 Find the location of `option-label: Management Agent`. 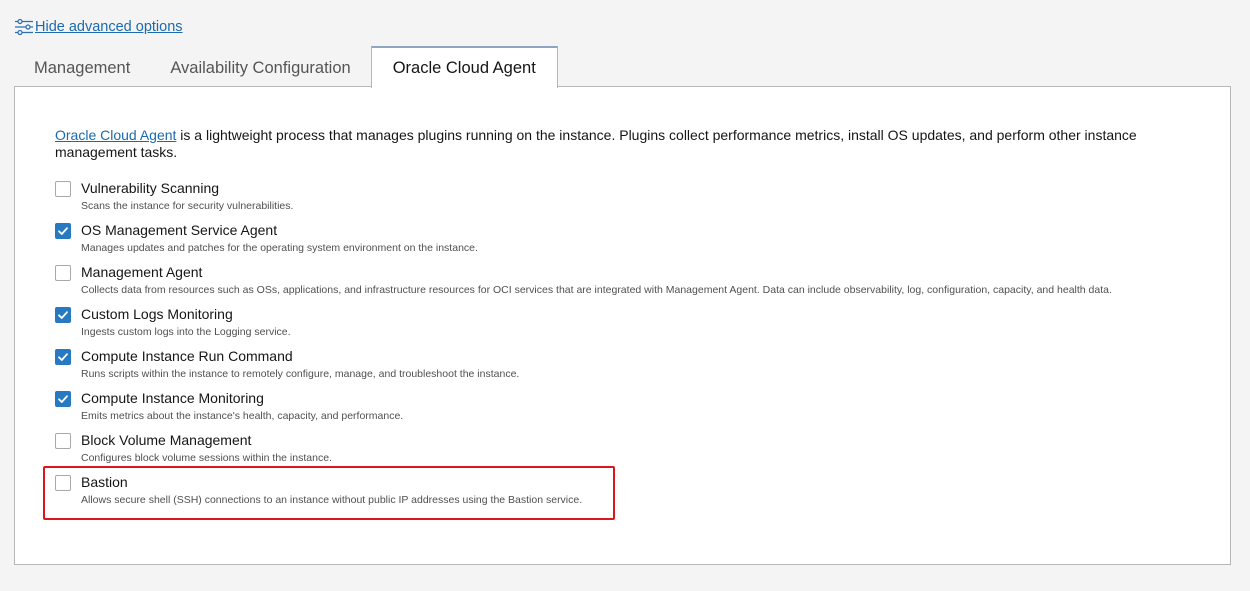

option-label: Management Agent is located at coordinates (142, 272).